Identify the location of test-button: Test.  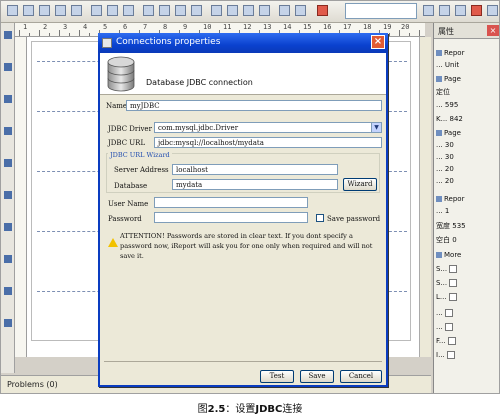
(277, 376).